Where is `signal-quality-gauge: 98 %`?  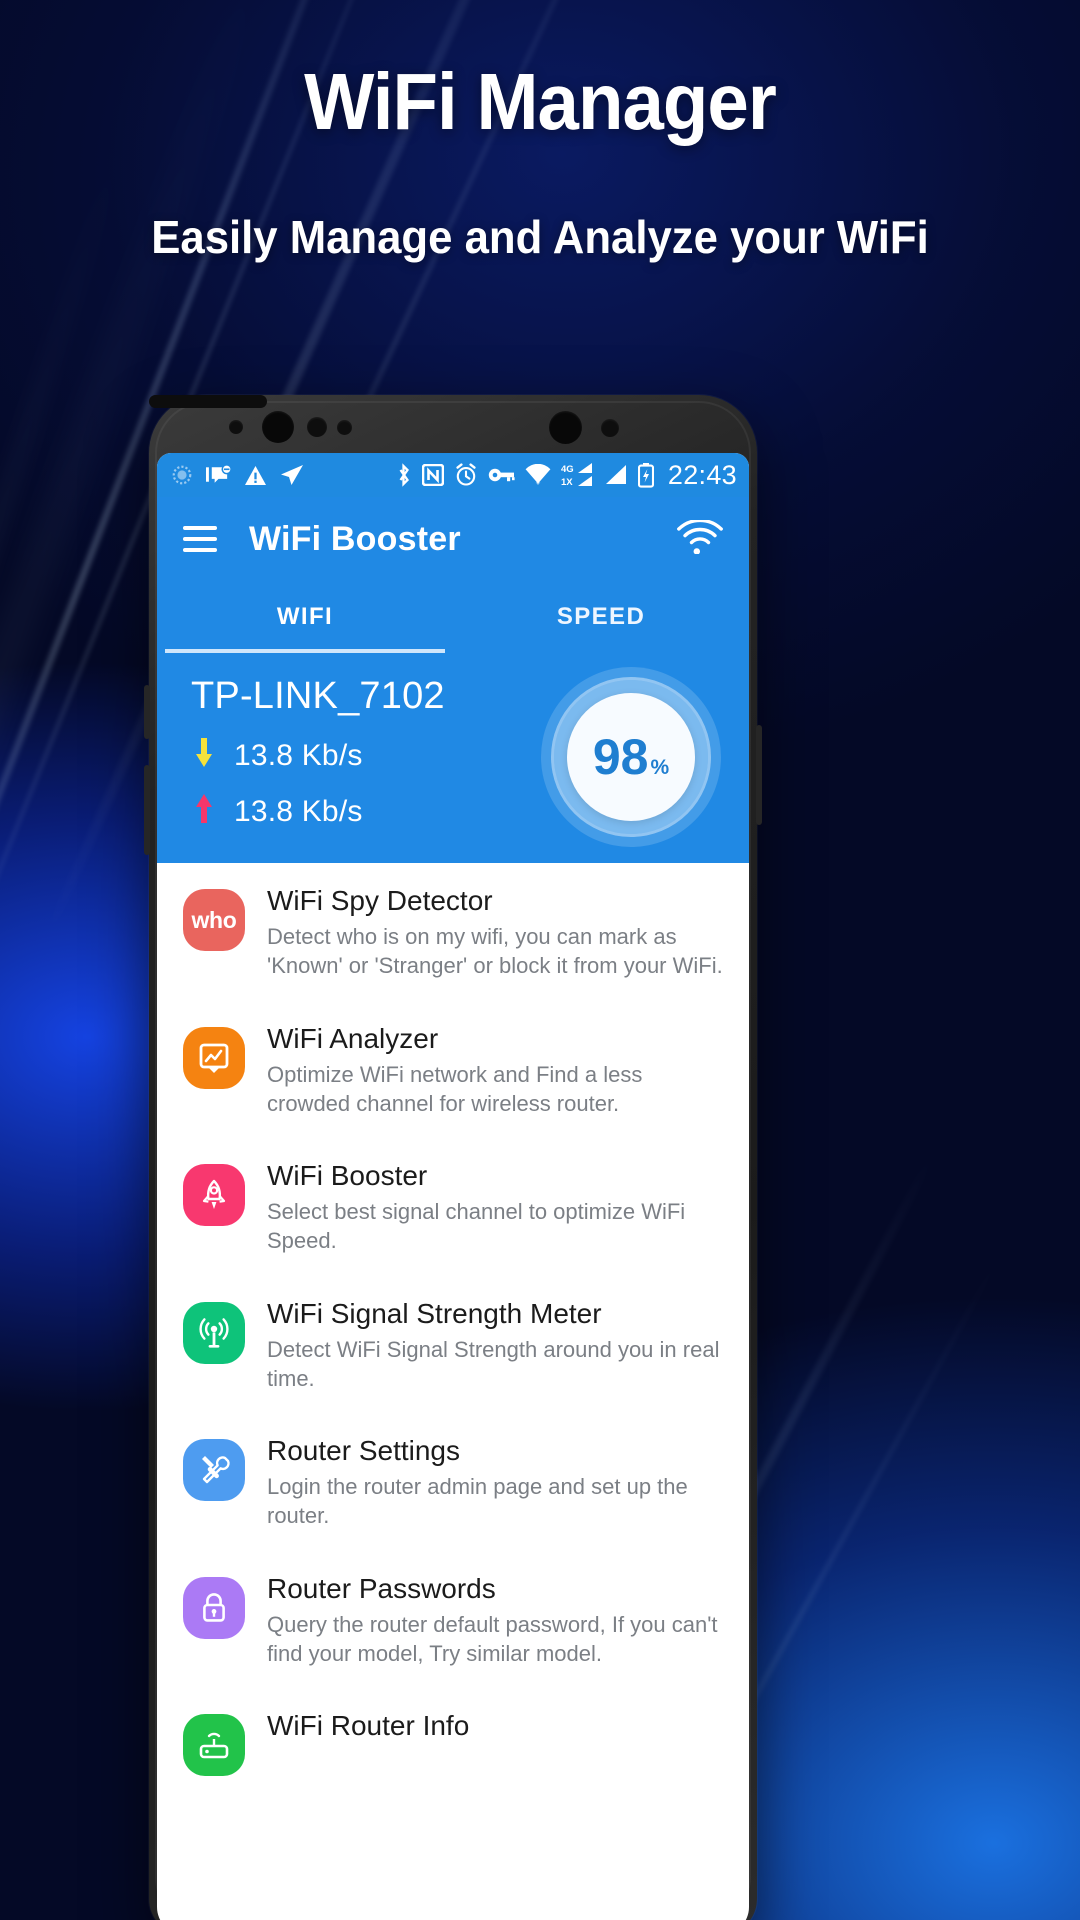
signal-quality-gauge: 98 % is located at coordinates (631, 757).